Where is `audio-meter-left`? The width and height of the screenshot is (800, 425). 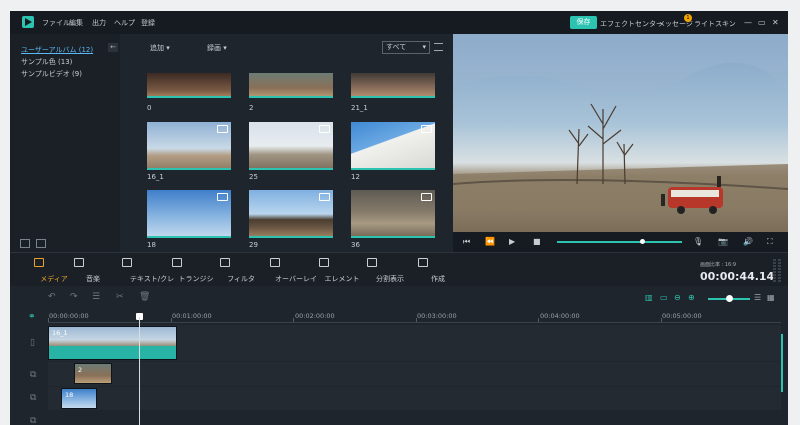
audio-meter-left is located at coordinates (774, 270).